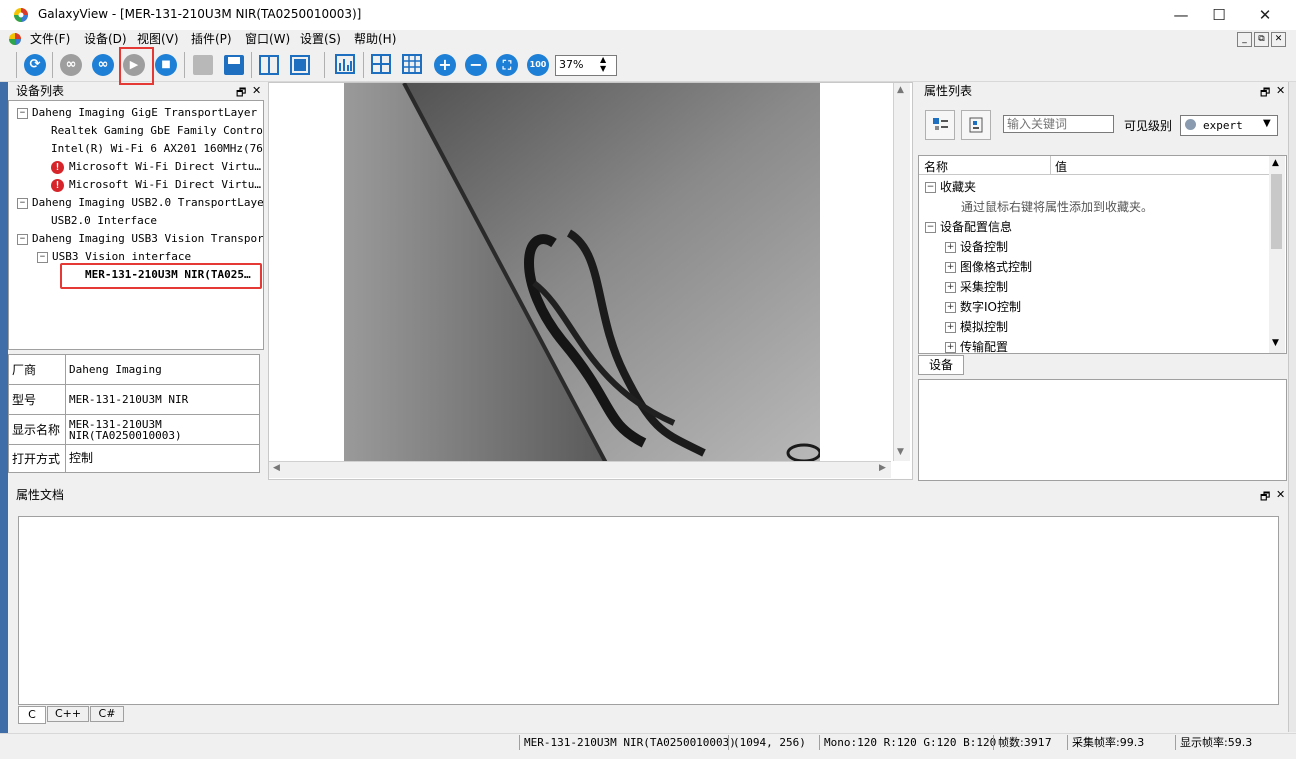 The width and height of the screenshot is (1296, 759). What do you see at coordinates (203, 65) in the screenshot?
I see `open-folder-button` at bounding box center [203, 65].